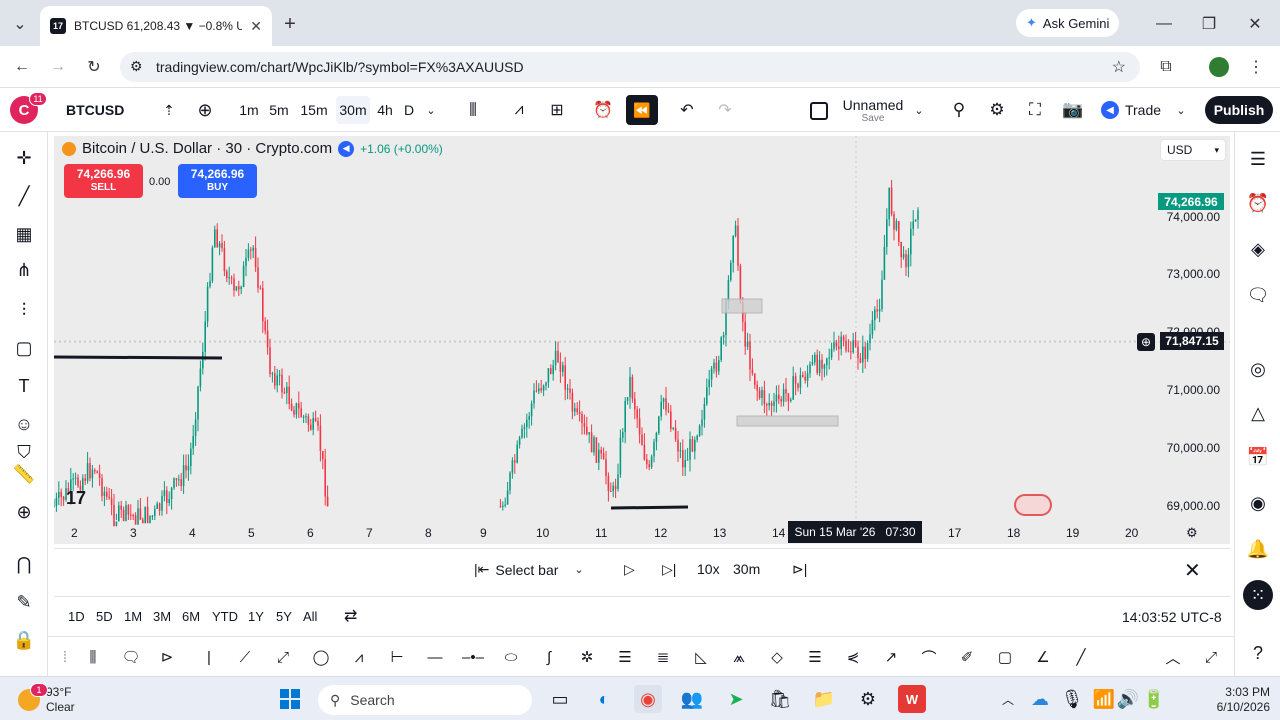 The height and width of the screenshot is (720, 1280). Describe the element at coordinates (225, 616) in the screenshot. I see `range-ytd: YTD` at that location.